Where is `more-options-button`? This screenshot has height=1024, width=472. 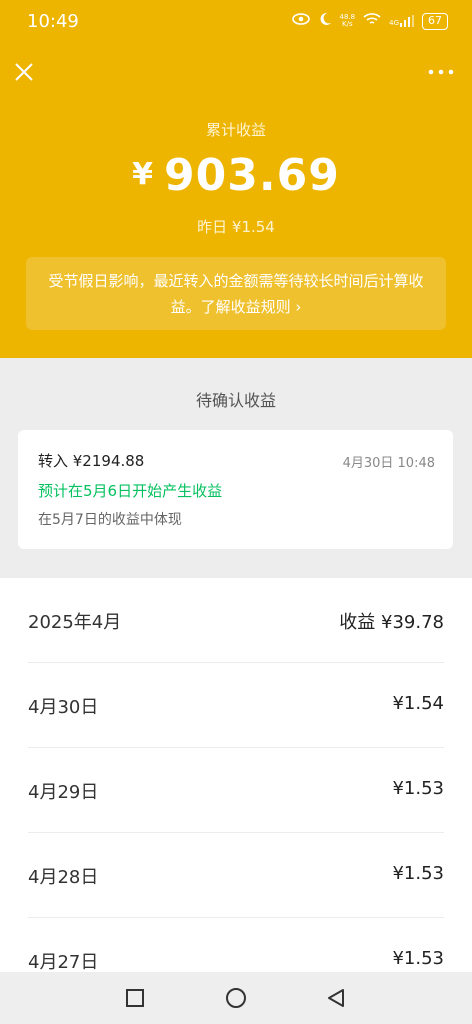 more-options-button is located at coordinates (441, 71).